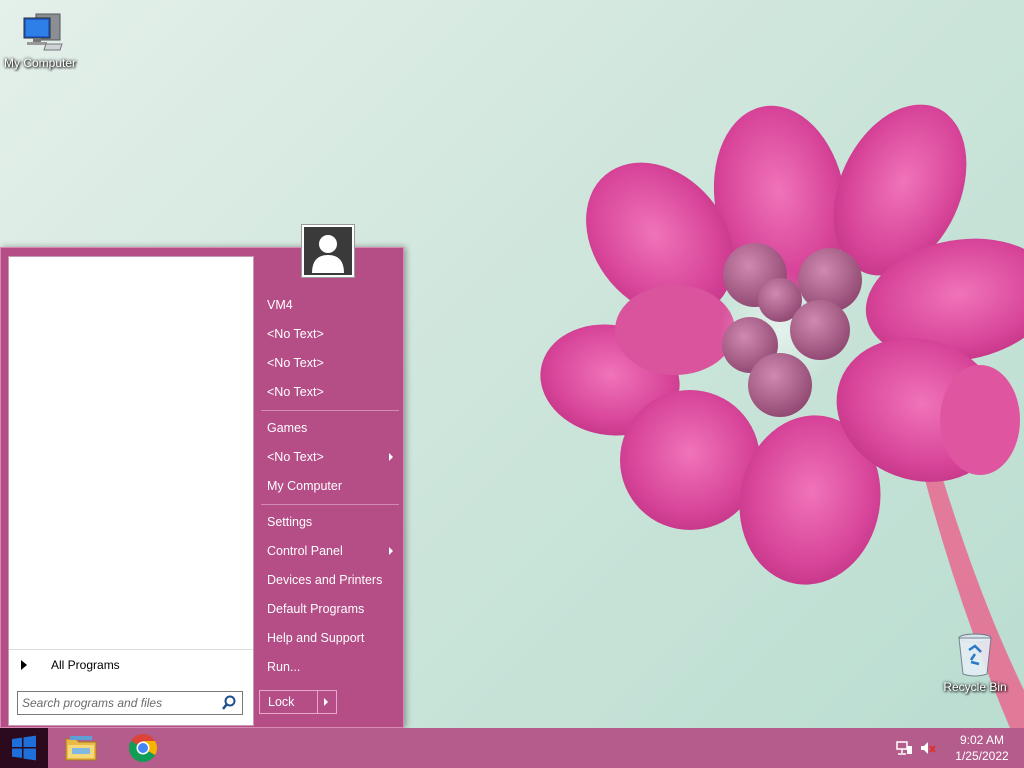 This screenshot has width=1024, height=768. Describe the element at coordinates (119, 703) in the screenshot. I see `search-input` at that location.